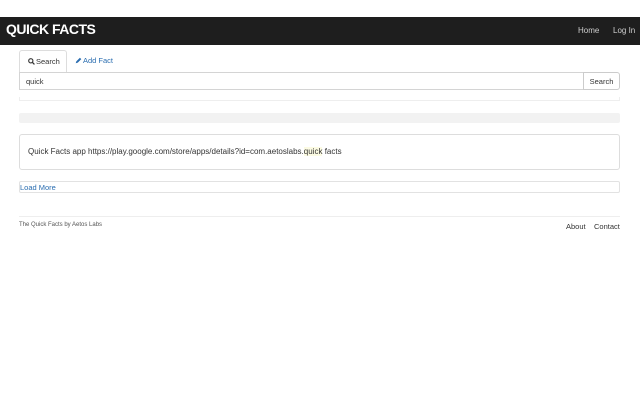  Describe the element at coordinates (319, 118) in the screenshot. I see `status-bar` at that location.